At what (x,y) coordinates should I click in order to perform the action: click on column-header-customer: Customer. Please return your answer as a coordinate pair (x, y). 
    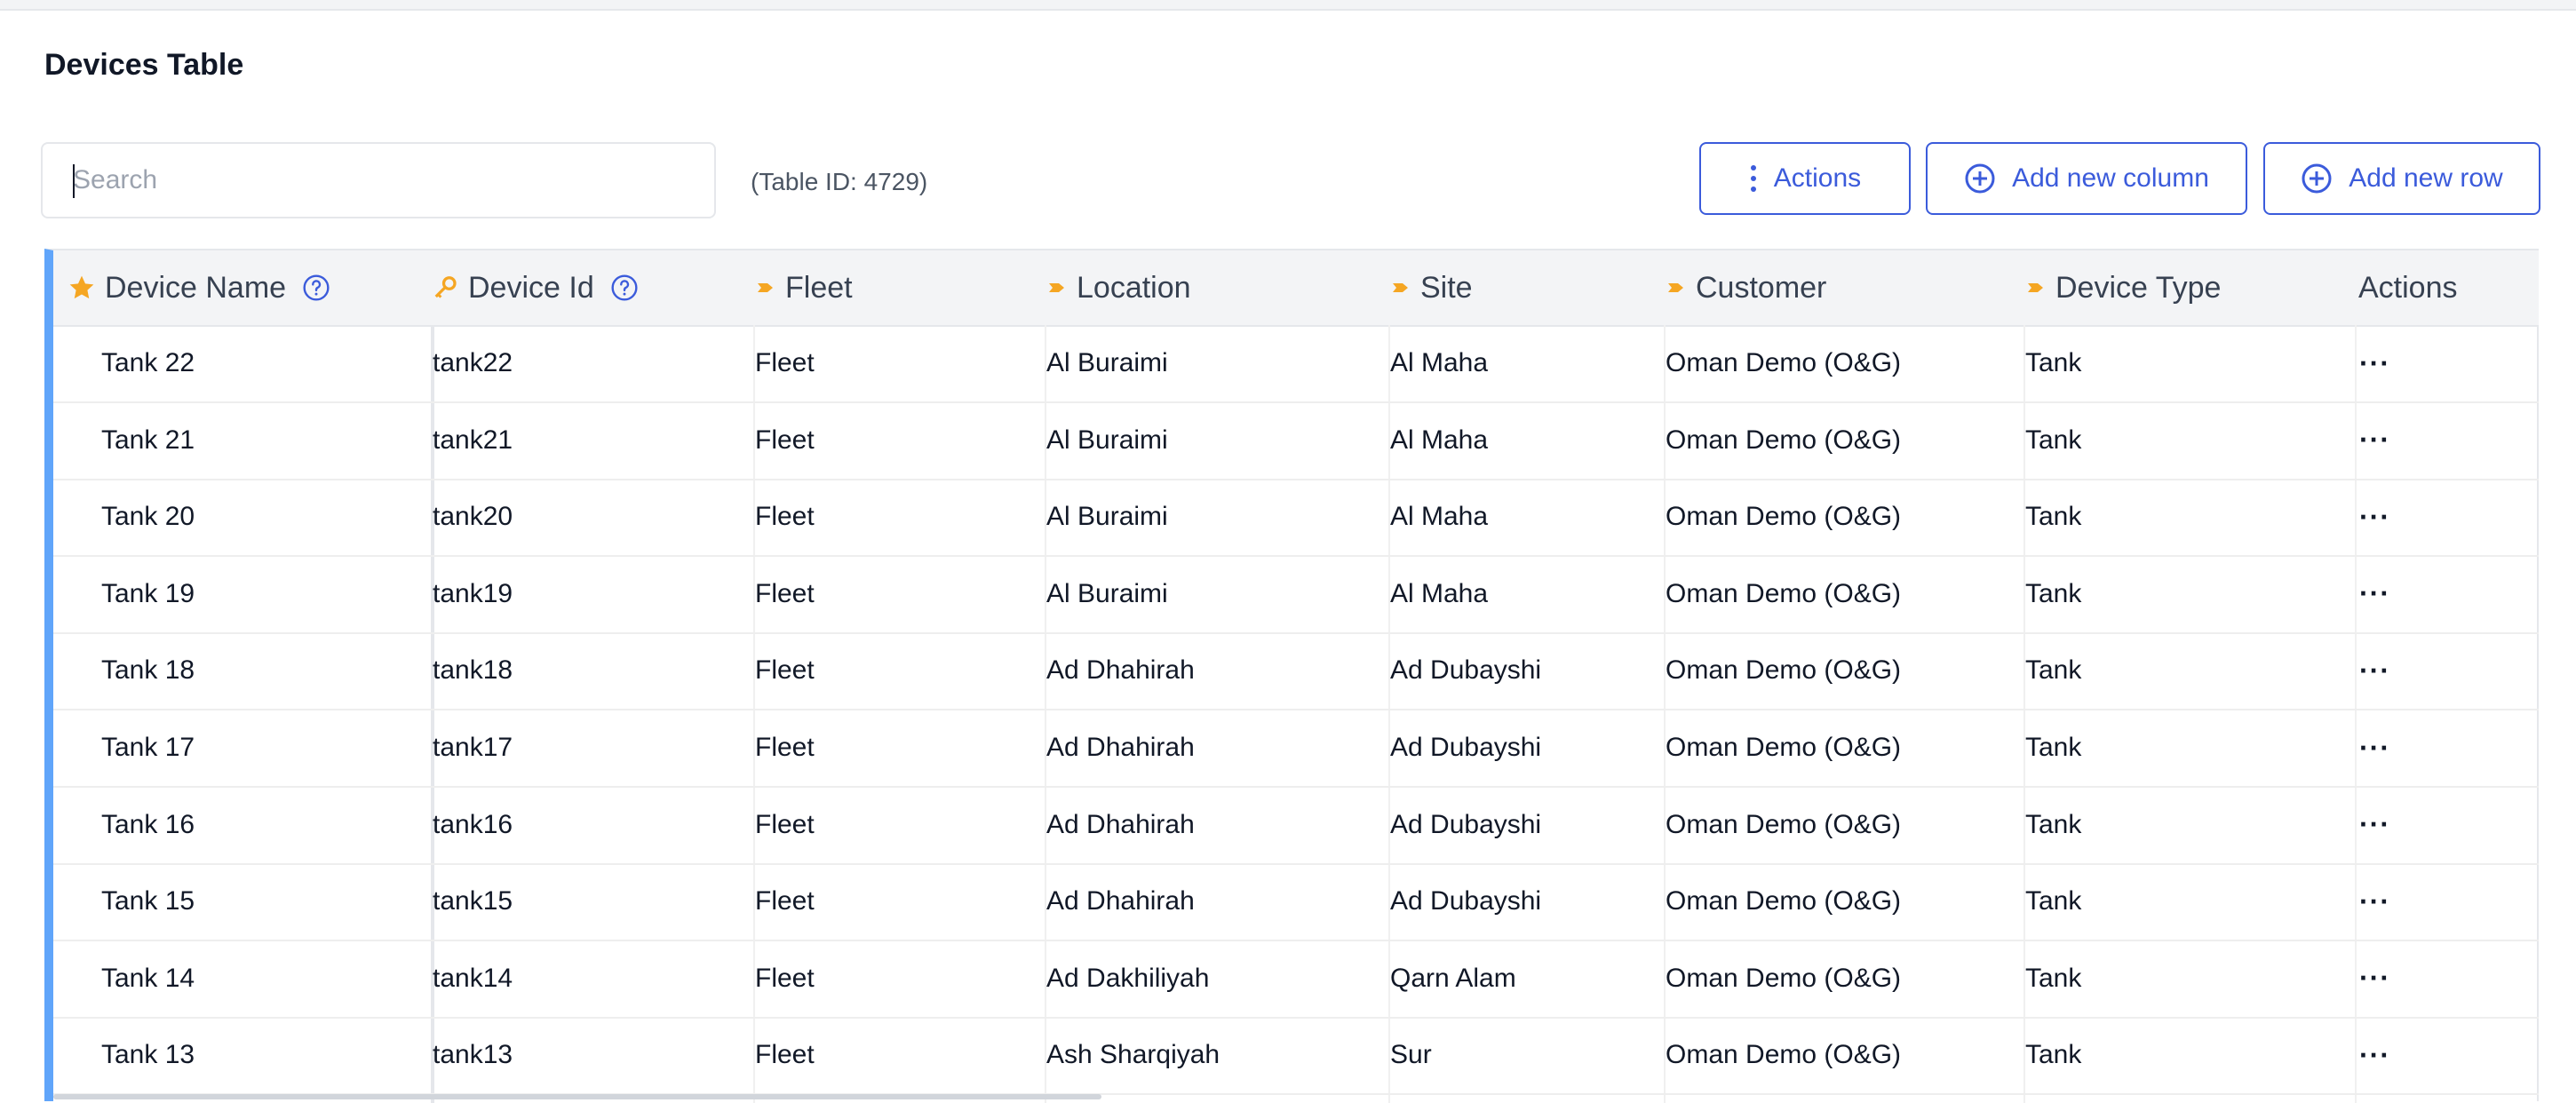
    Looking at the image, I should click on (1746, 287).